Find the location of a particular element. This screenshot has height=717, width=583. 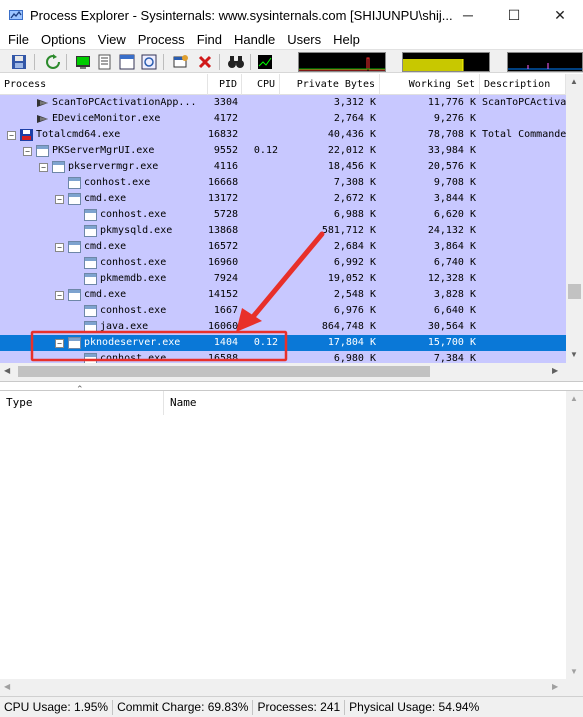

show-lower-pane-icon is located at coordinates (127, 62).